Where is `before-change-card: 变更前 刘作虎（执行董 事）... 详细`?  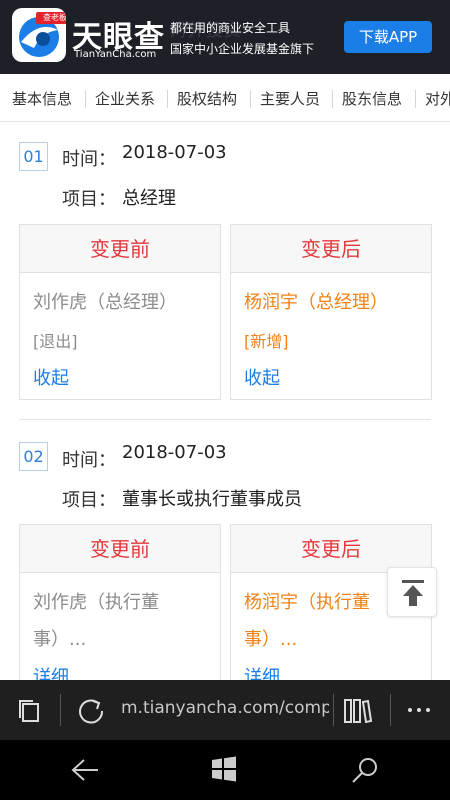
before-change-card: 变更前 刘作虎（执行董 事）... 详细 is located at coordinates (120, 612).